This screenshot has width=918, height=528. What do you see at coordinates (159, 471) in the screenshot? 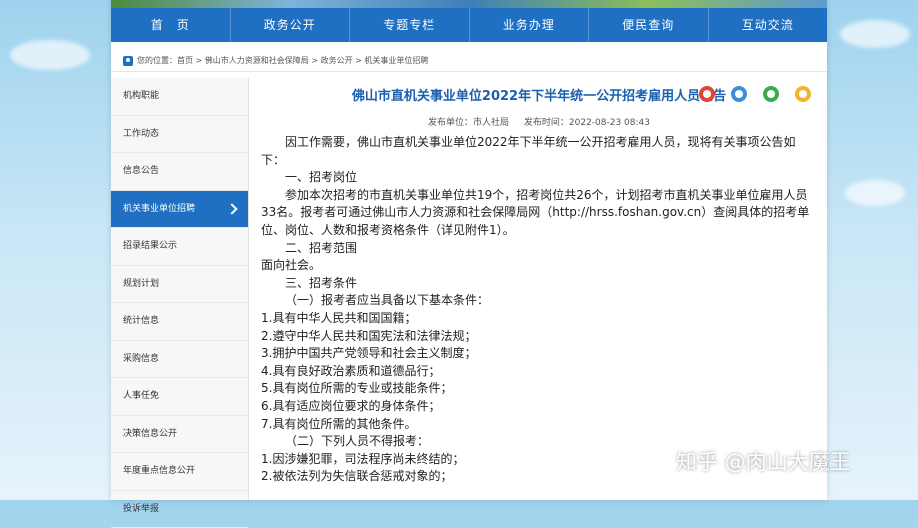
I see `sidebar-item-label: 年度重点信息公开` at bounding box center [159, 471].